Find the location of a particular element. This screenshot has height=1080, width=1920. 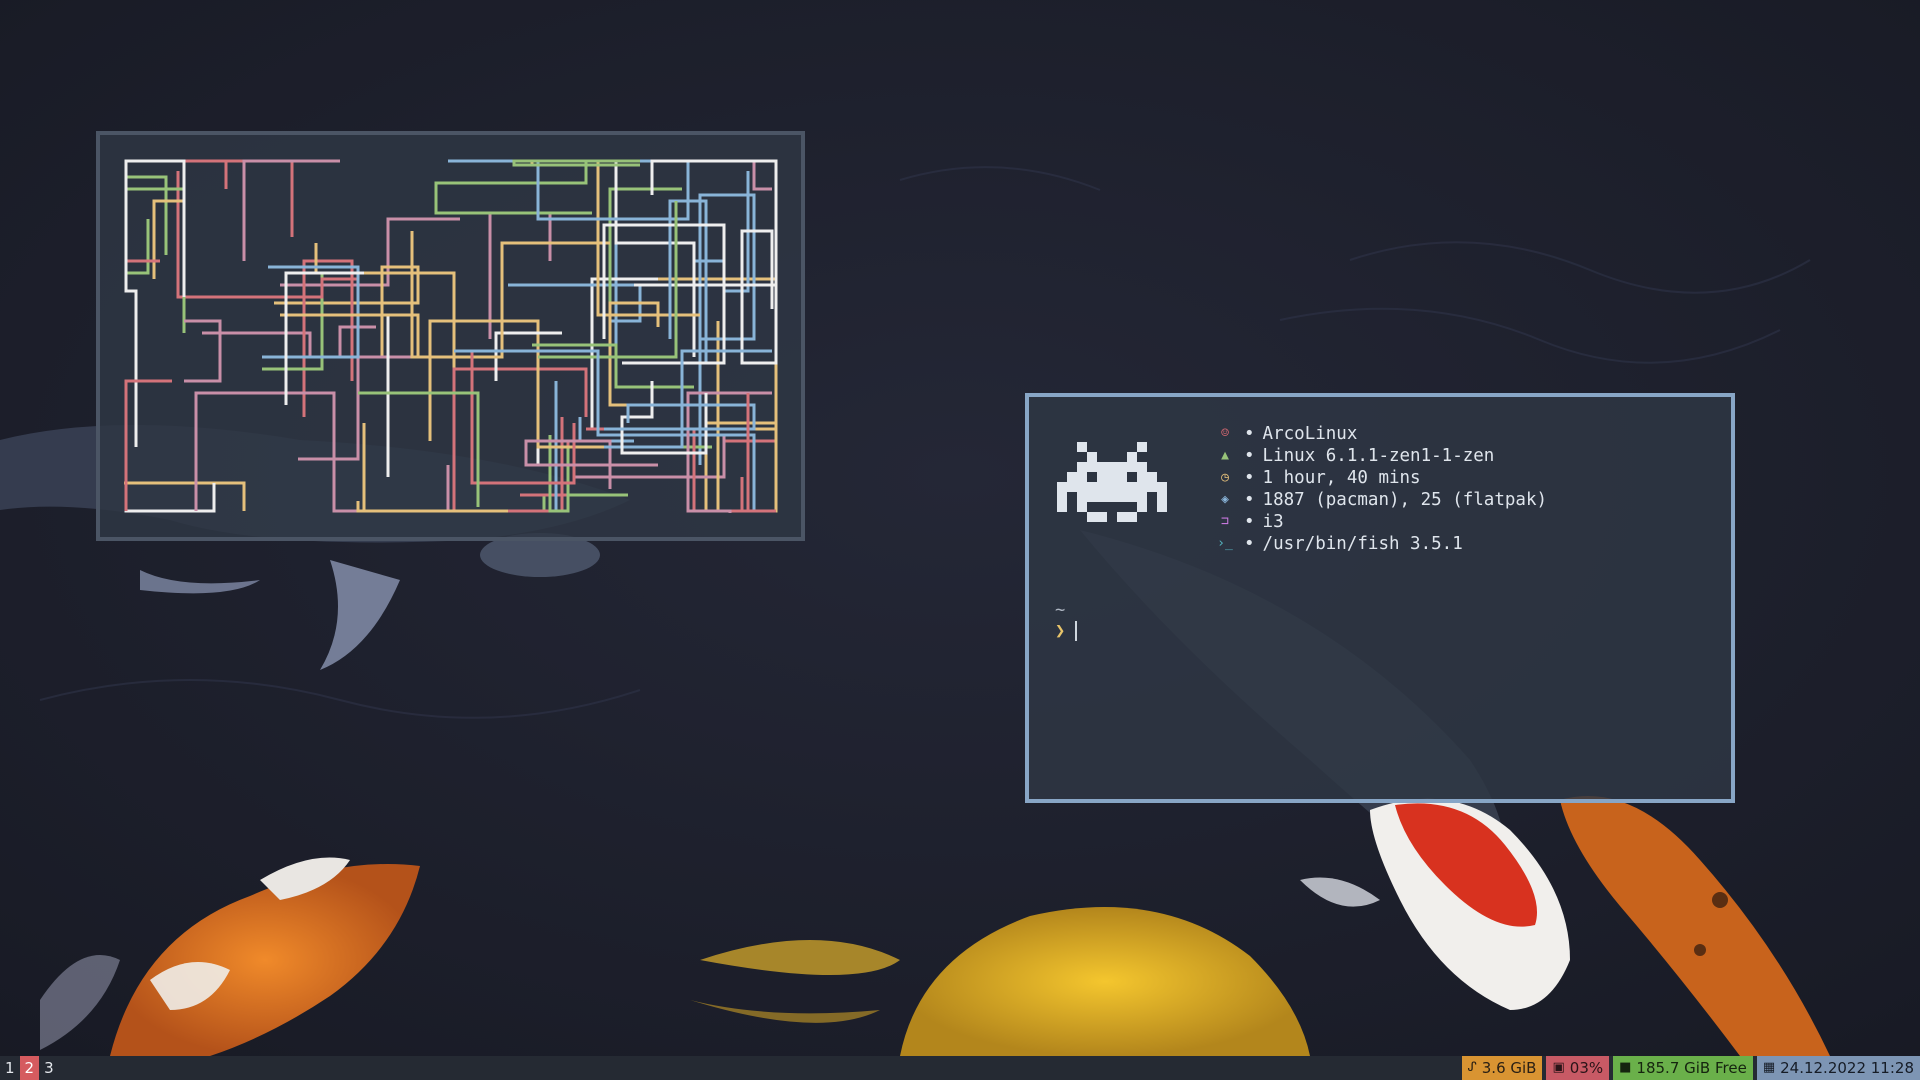

info-row-shell: ›_ • /usr/bin/fish 3.5.1 is located at coordinates (1380, 544).